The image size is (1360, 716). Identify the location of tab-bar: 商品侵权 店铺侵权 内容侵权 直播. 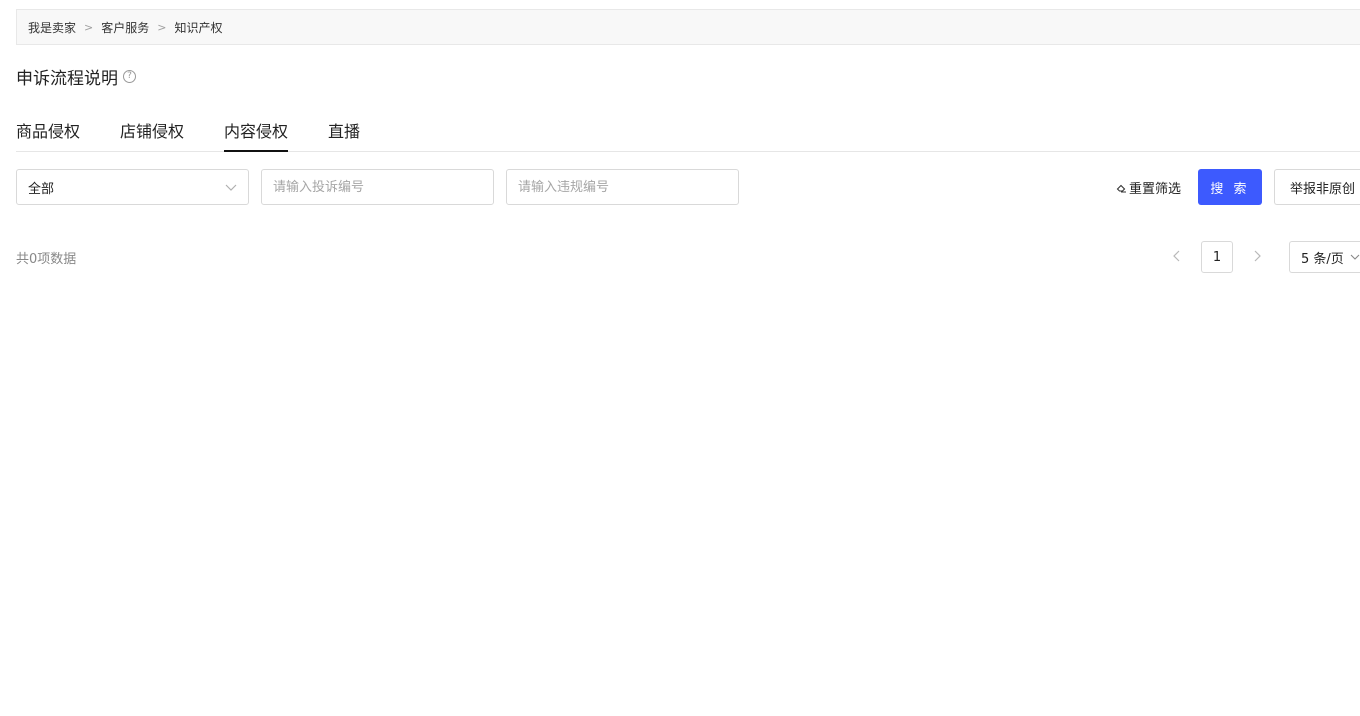
(688, 129).